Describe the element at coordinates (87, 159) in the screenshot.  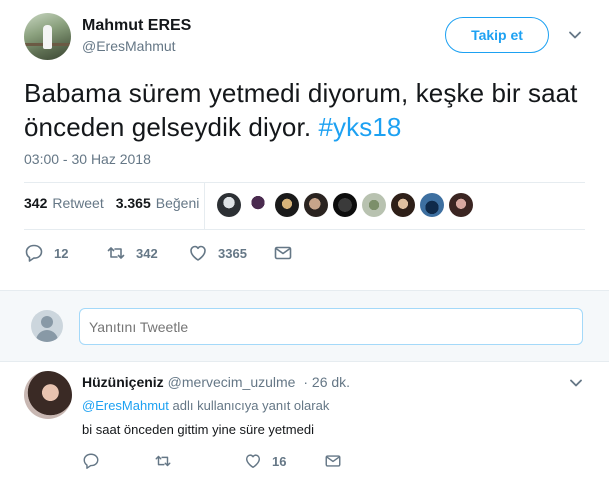
I see `tweet-timestamp: 03:00 - 30 Haz 2018` at that location.